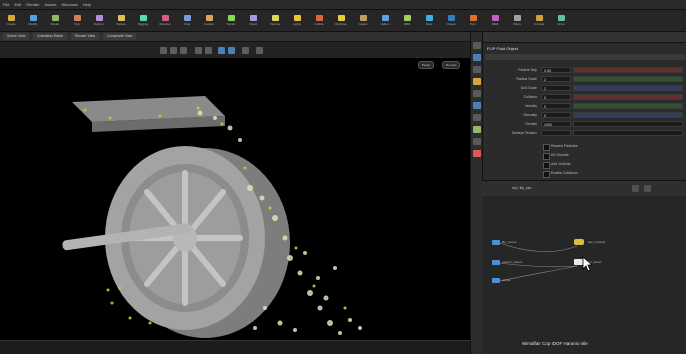  What do you see at coordinates (635, 188) in the screenshot?
I see `network-tools-icon` at bounding box center [635, 188].